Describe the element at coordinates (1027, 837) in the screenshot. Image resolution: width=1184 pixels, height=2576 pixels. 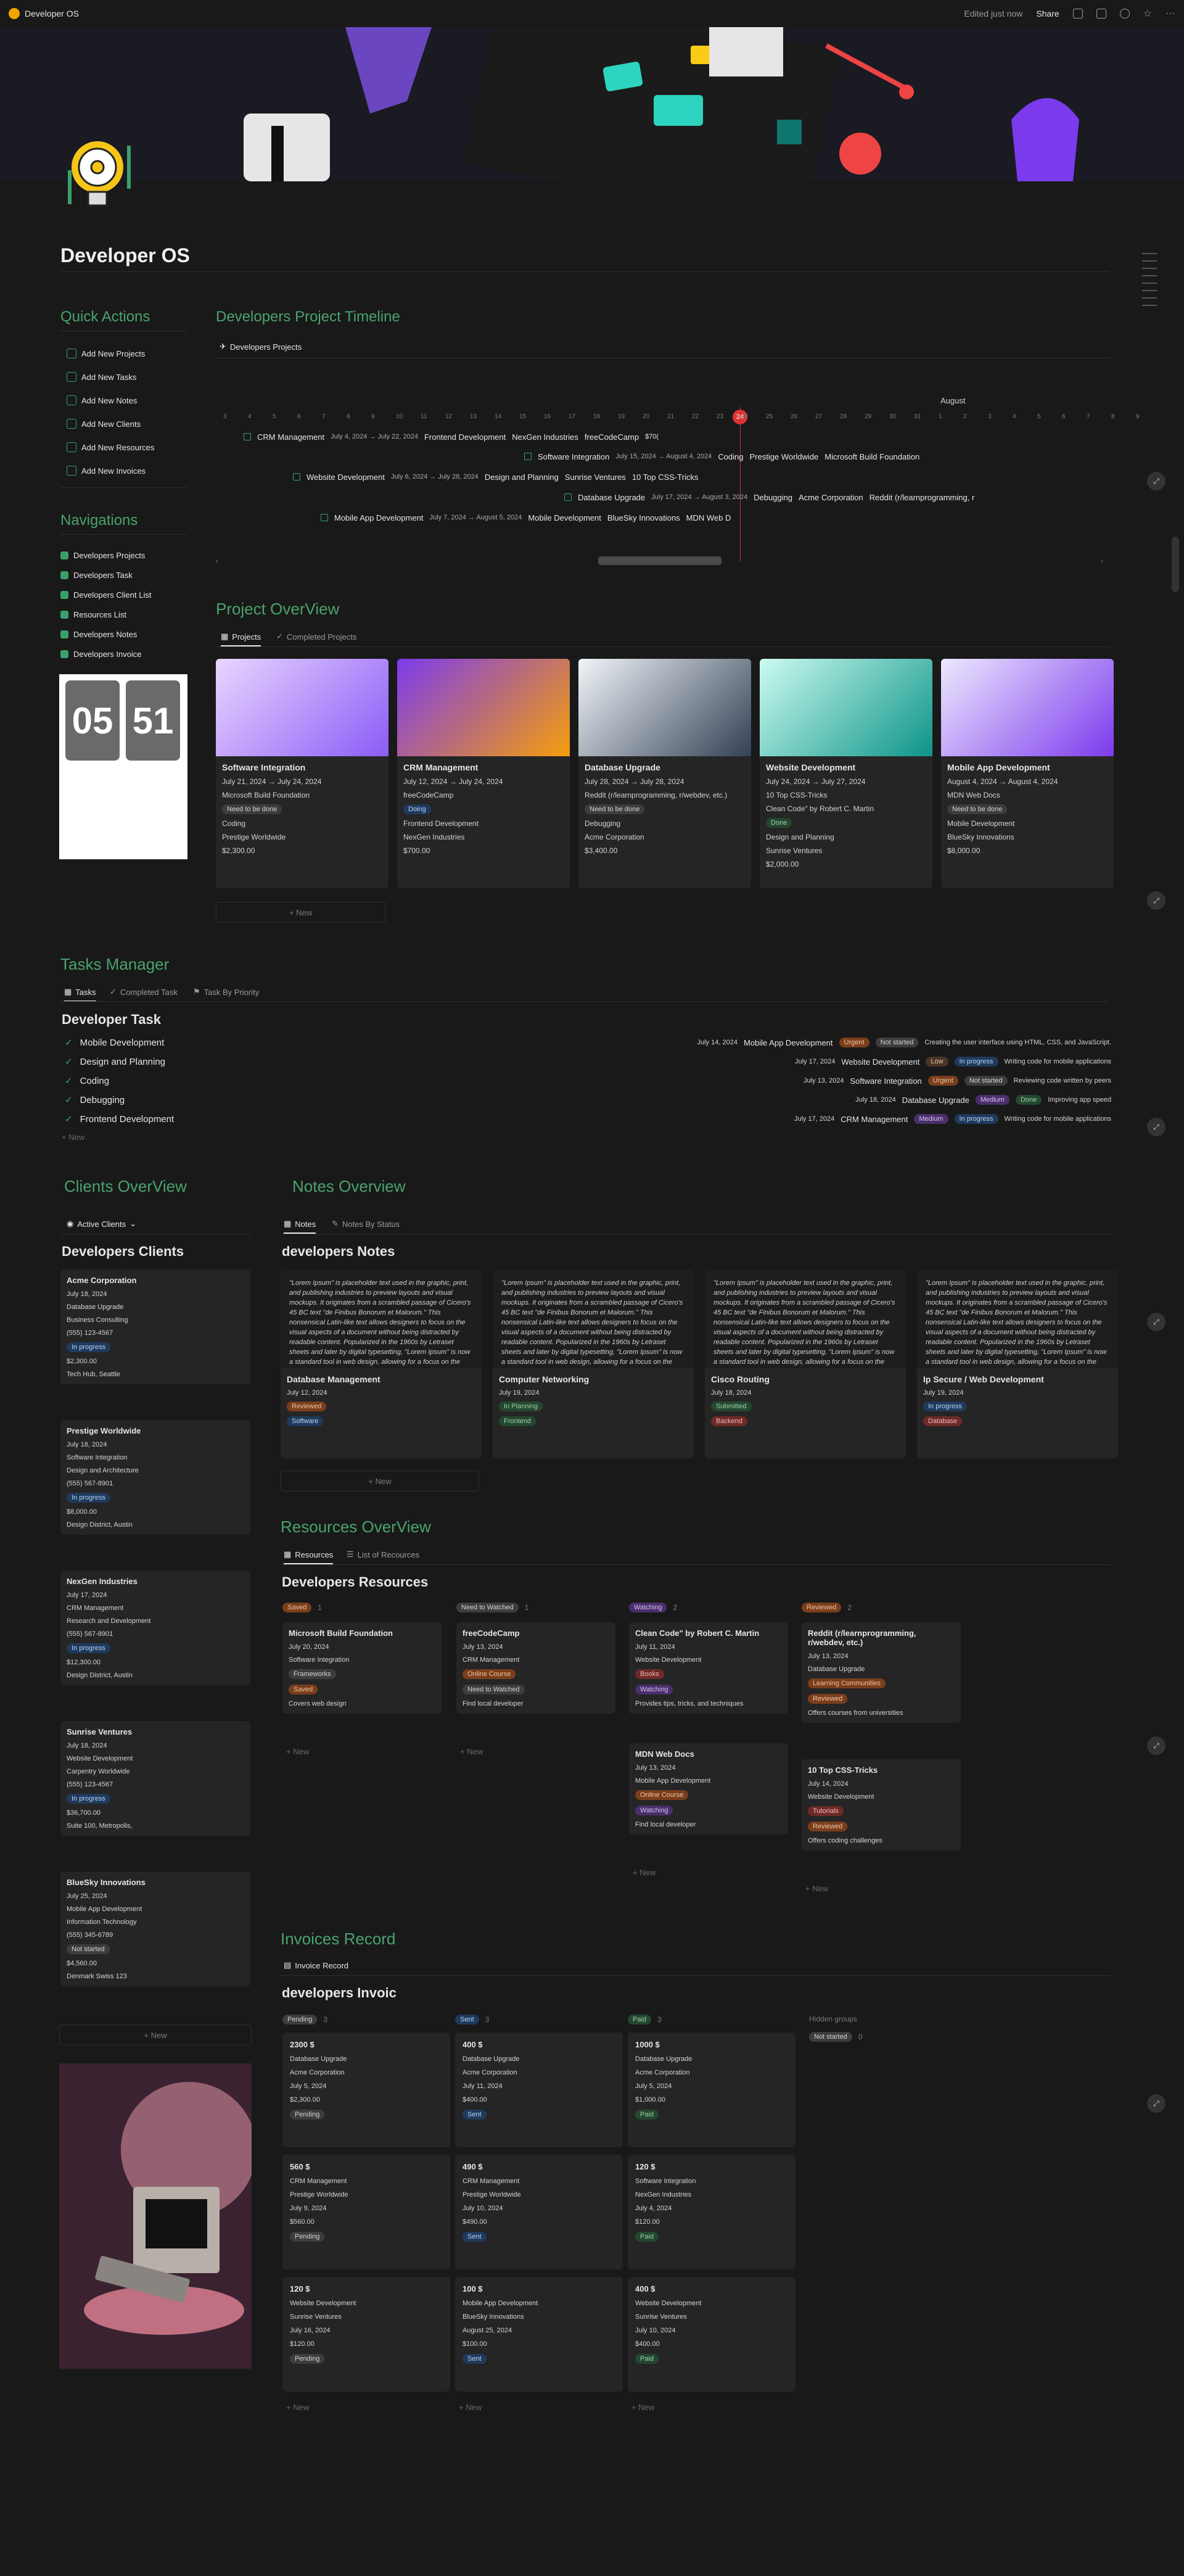
I see `project-client: BlueSky Innovations` at that location.